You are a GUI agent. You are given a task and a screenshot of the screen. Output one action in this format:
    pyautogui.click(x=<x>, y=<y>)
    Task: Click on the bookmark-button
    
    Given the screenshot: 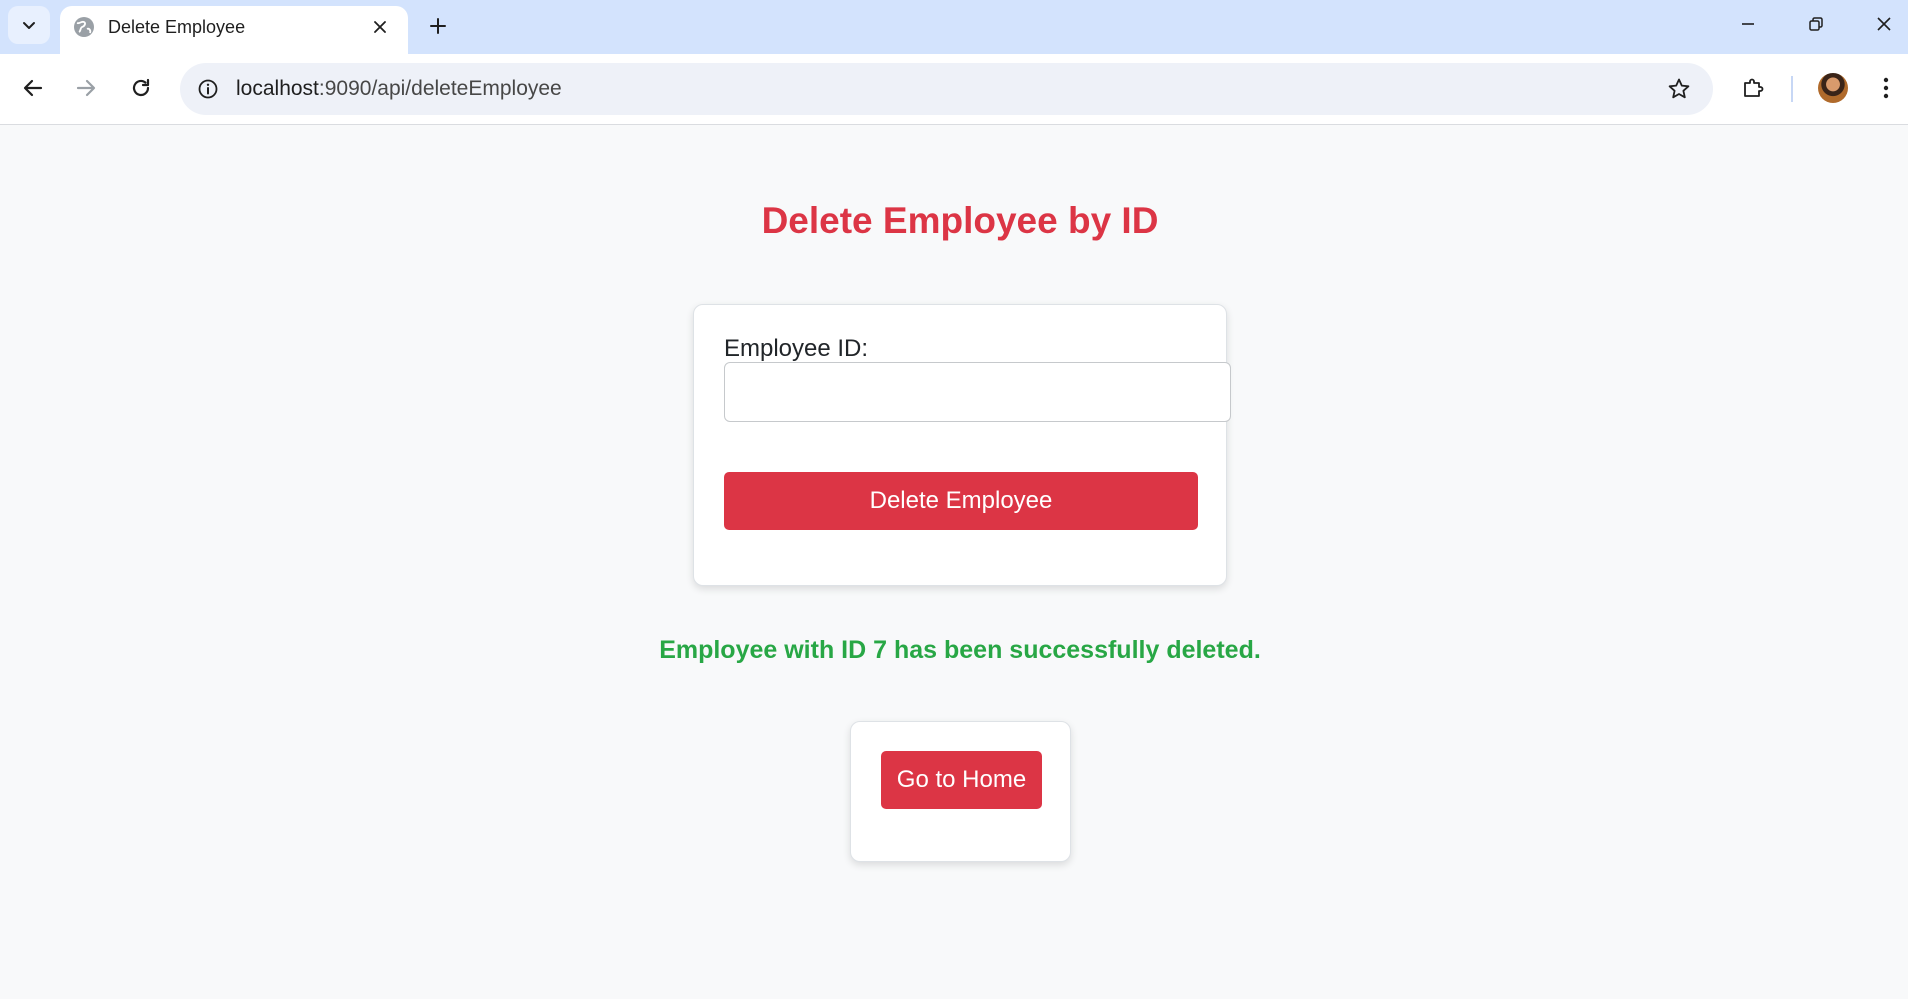 What is the action you would take?
    pyautogui.click(x=1679, y=89)
    